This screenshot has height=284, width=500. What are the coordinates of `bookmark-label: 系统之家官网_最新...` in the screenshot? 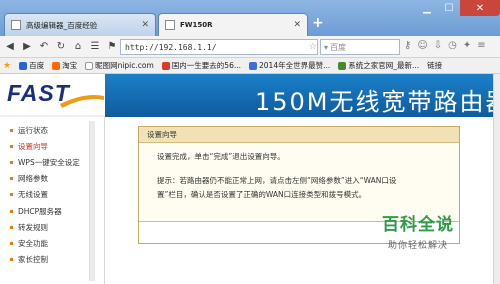 It's located at (384, 65).